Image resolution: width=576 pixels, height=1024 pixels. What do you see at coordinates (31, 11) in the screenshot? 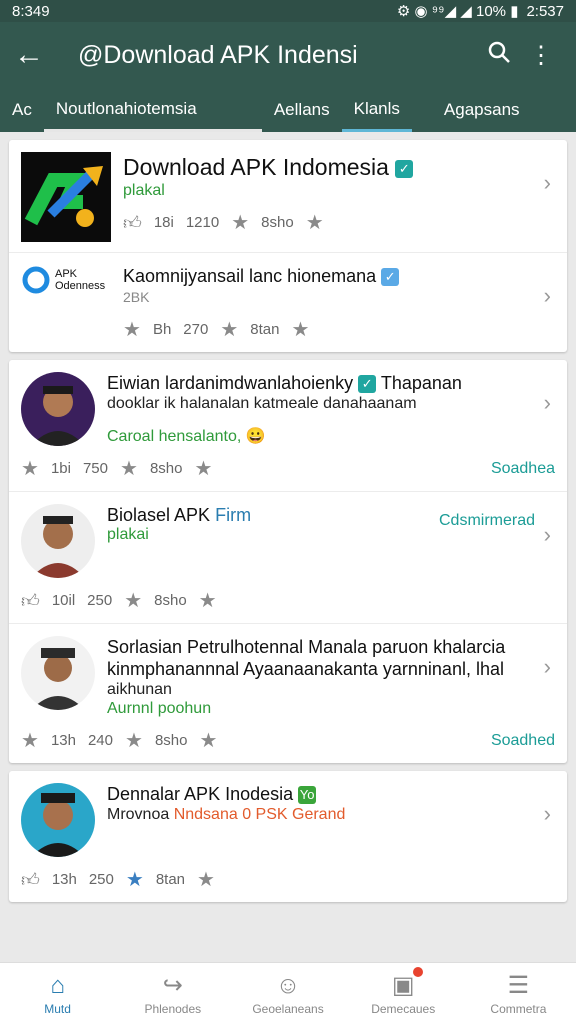
I see `status-time-left: 8:349` at bounding box center [31, 11].